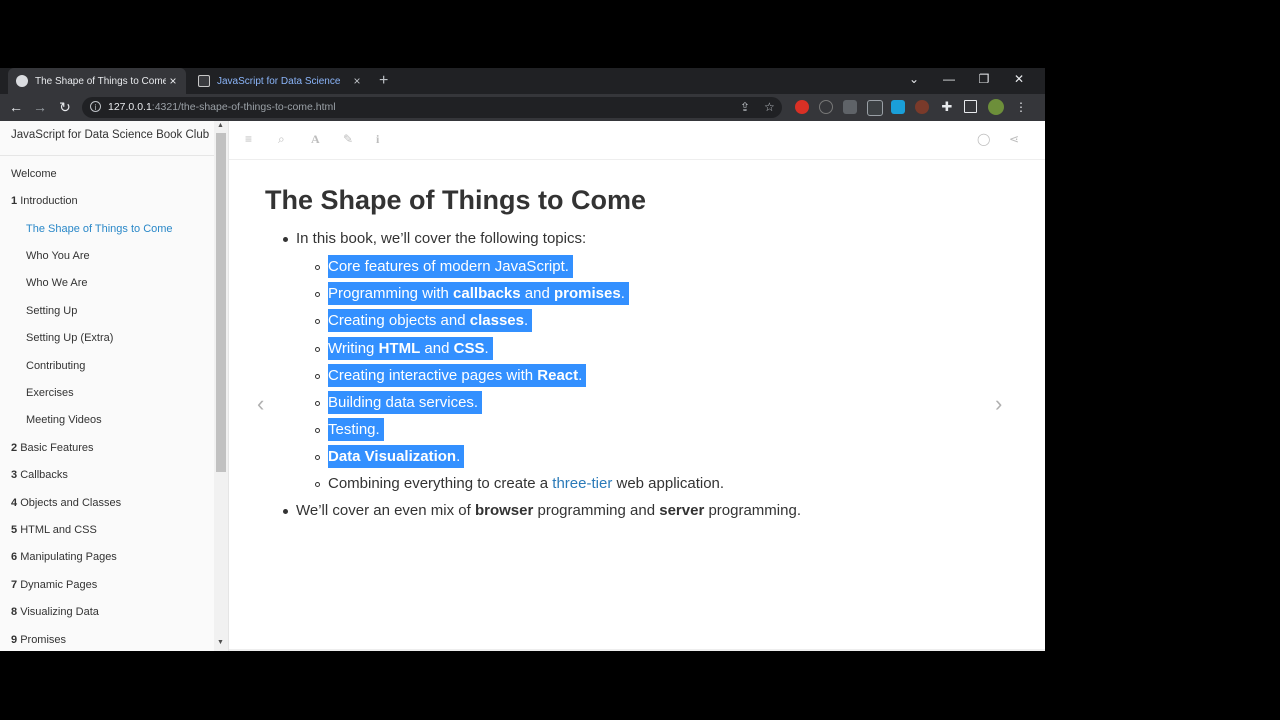 Image resolution: width=1280 pixels, height=720 pixels. I want to click on sidebar-item-shape-of-things: The Shape of Things to Come, so click(99, 229).